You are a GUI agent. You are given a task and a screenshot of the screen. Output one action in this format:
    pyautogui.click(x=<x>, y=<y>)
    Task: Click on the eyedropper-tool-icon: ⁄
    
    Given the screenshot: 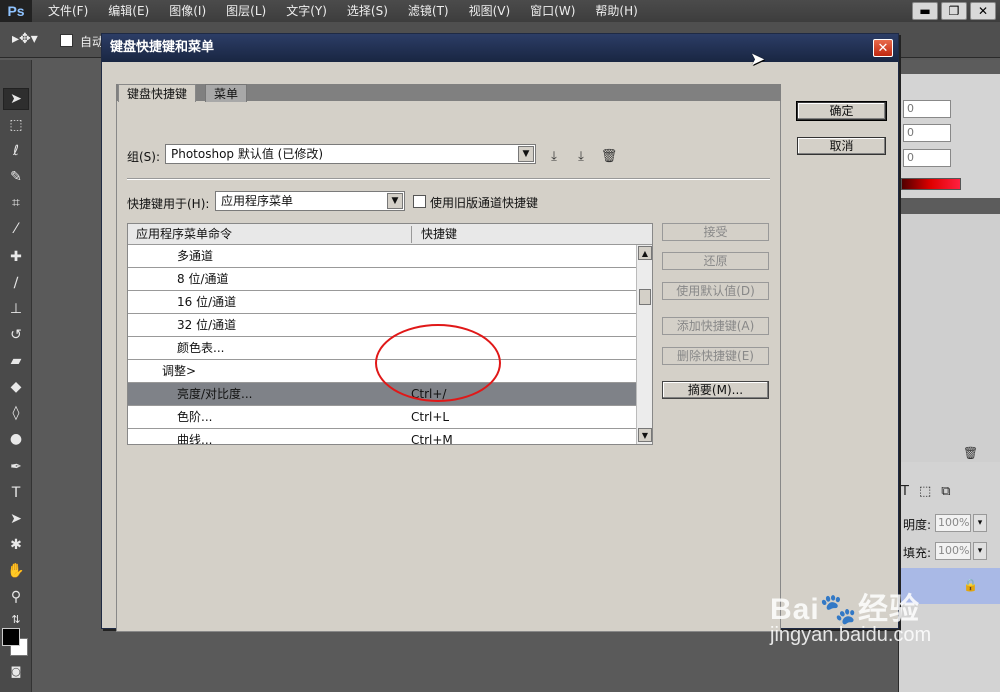 What is the action you would take?
    pyautogui.click(x=16, y=229)
    